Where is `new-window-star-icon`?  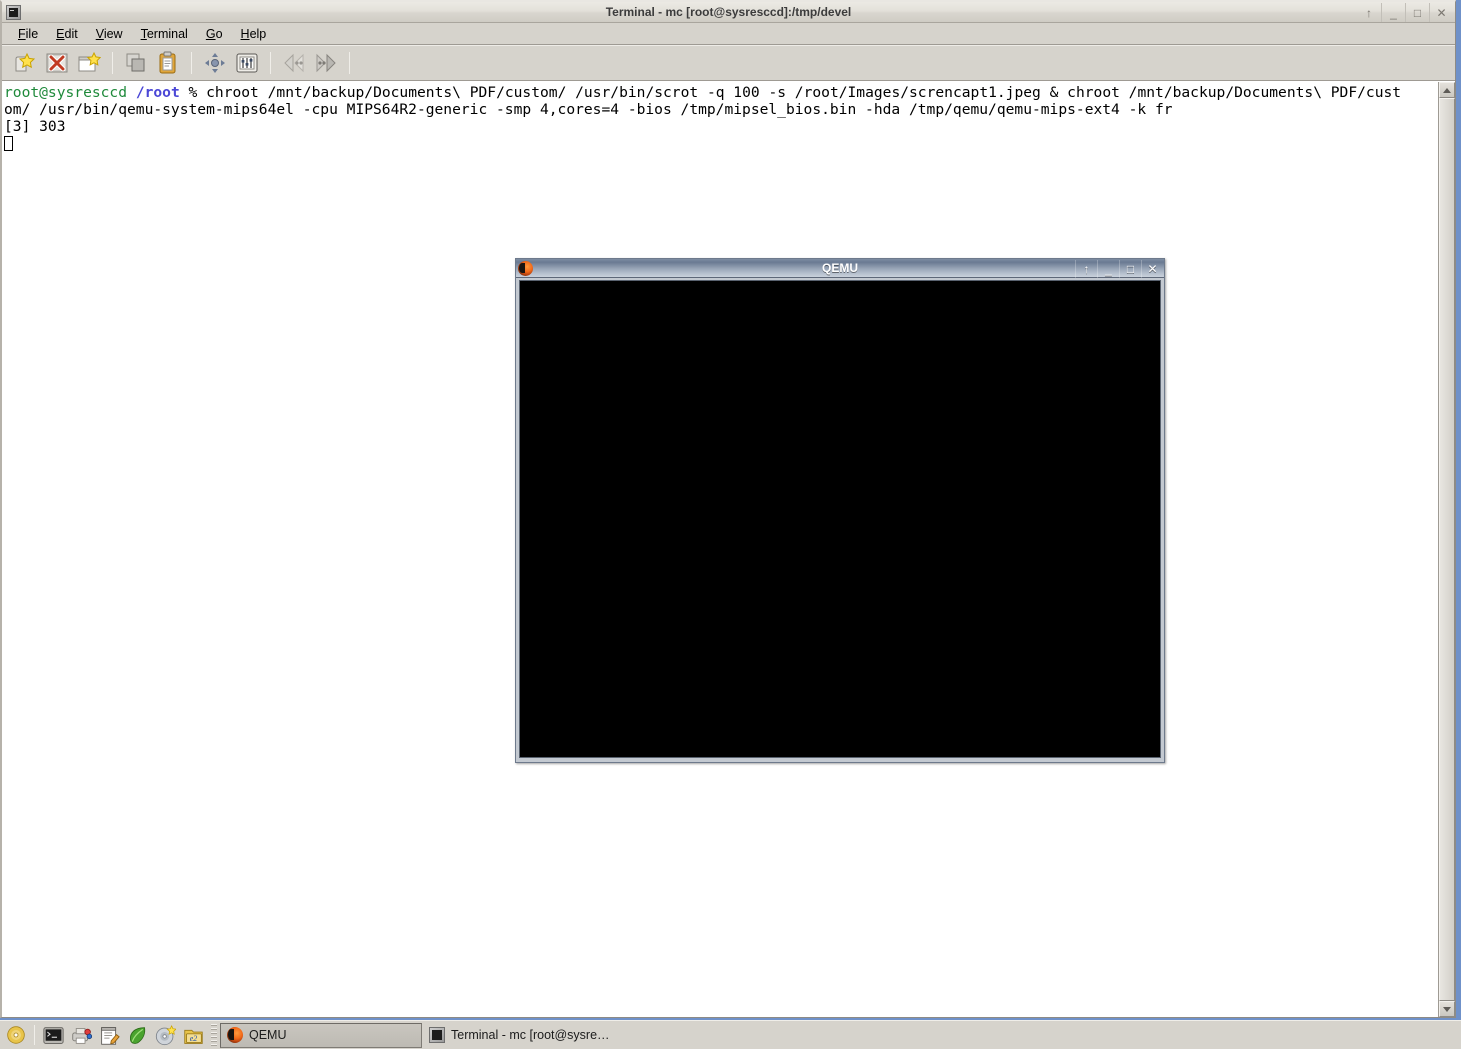 new-window-star-icon is located at coordinates (89, 61).